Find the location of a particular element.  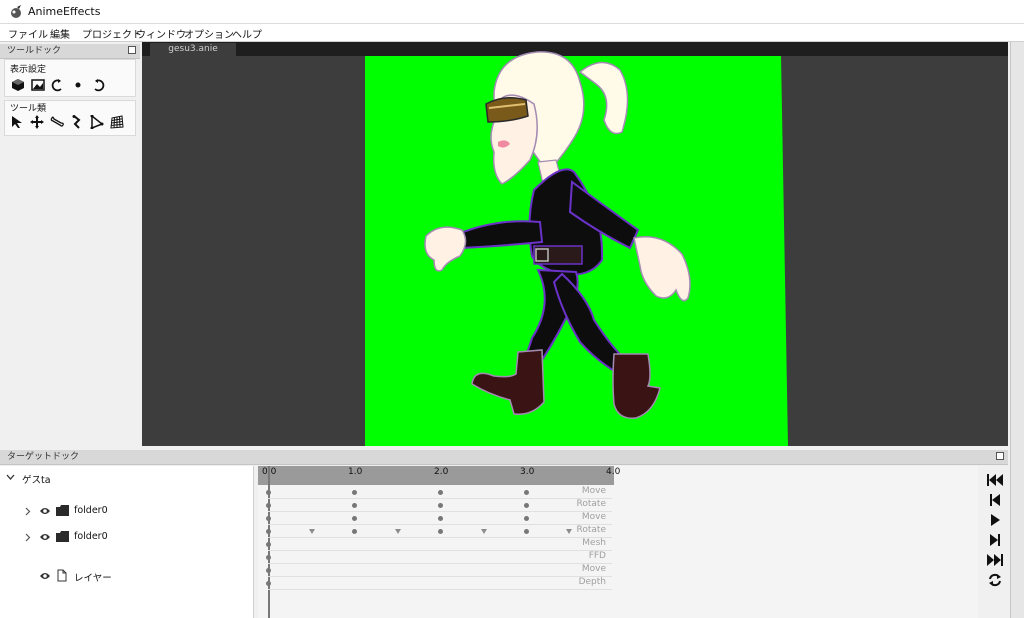

tool-dock-header: ツールドック is located at coordinates (70, 51).